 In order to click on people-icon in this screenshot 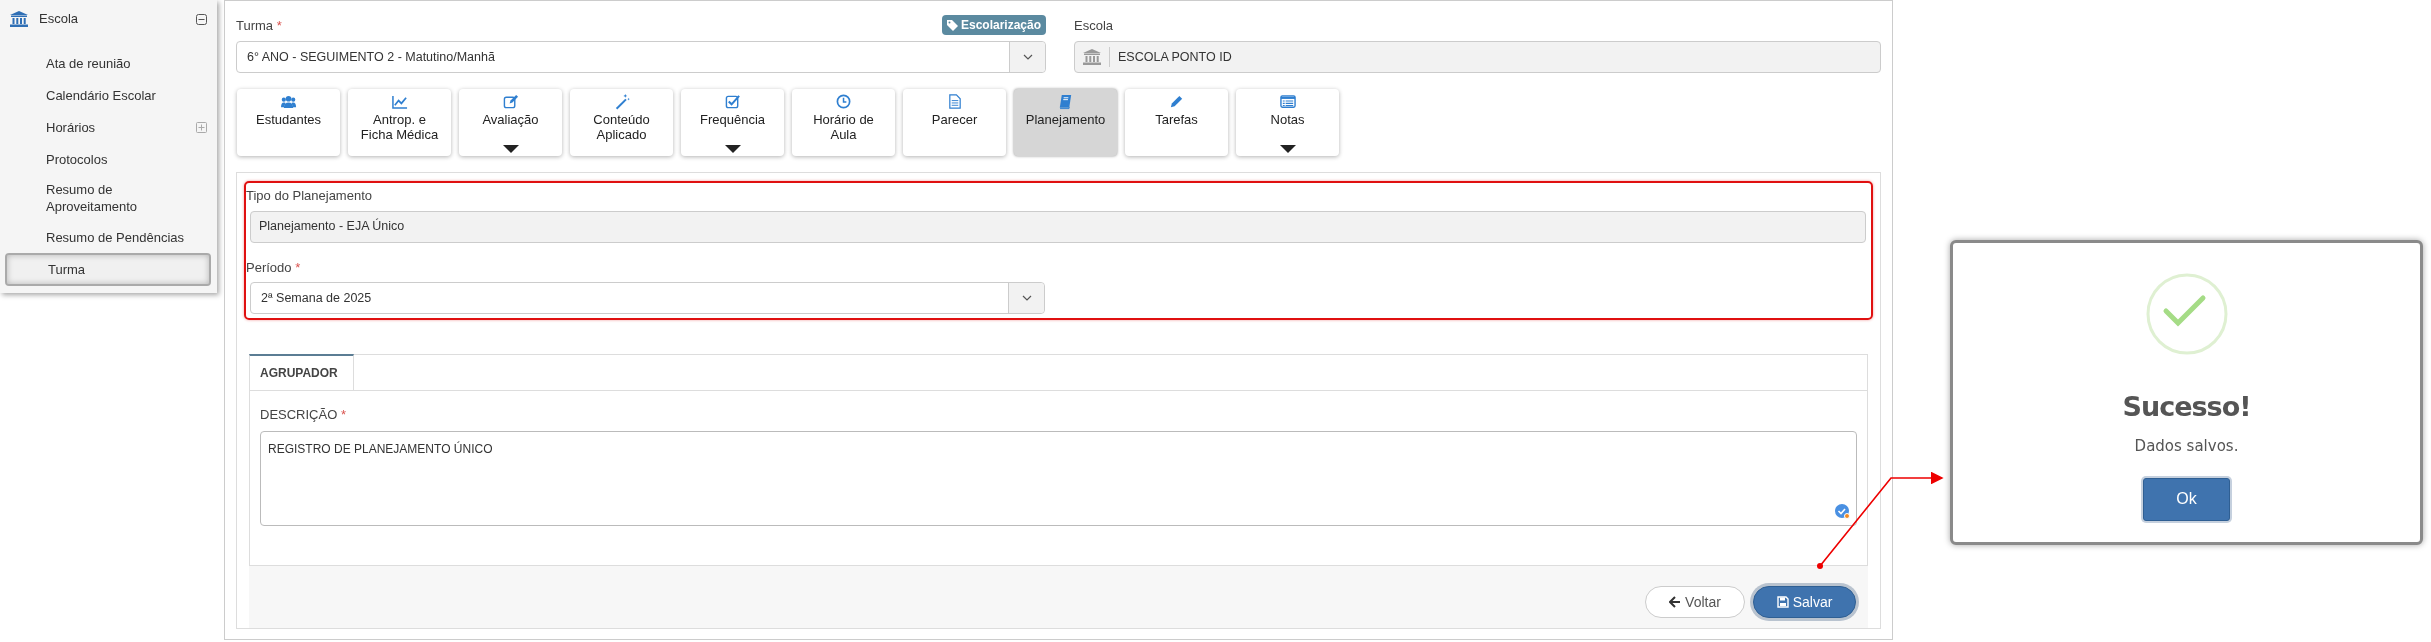, I will do `click(288, 102)`.